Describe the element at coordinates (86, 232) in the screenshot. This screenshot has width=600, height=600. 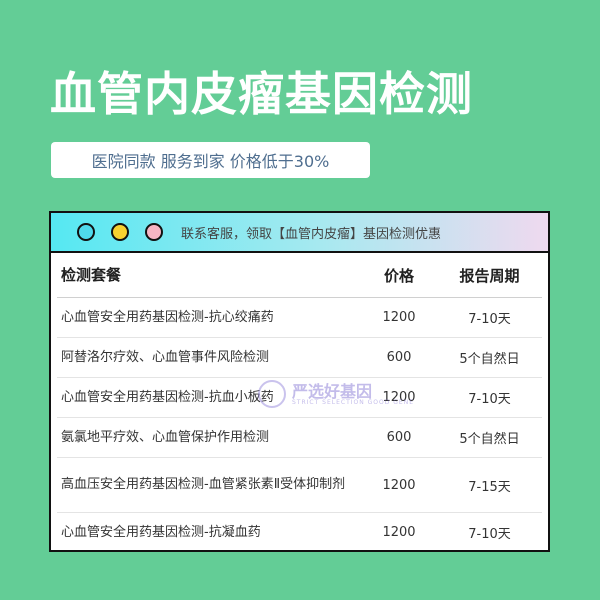
I see `window-dot-cyan` at that location.